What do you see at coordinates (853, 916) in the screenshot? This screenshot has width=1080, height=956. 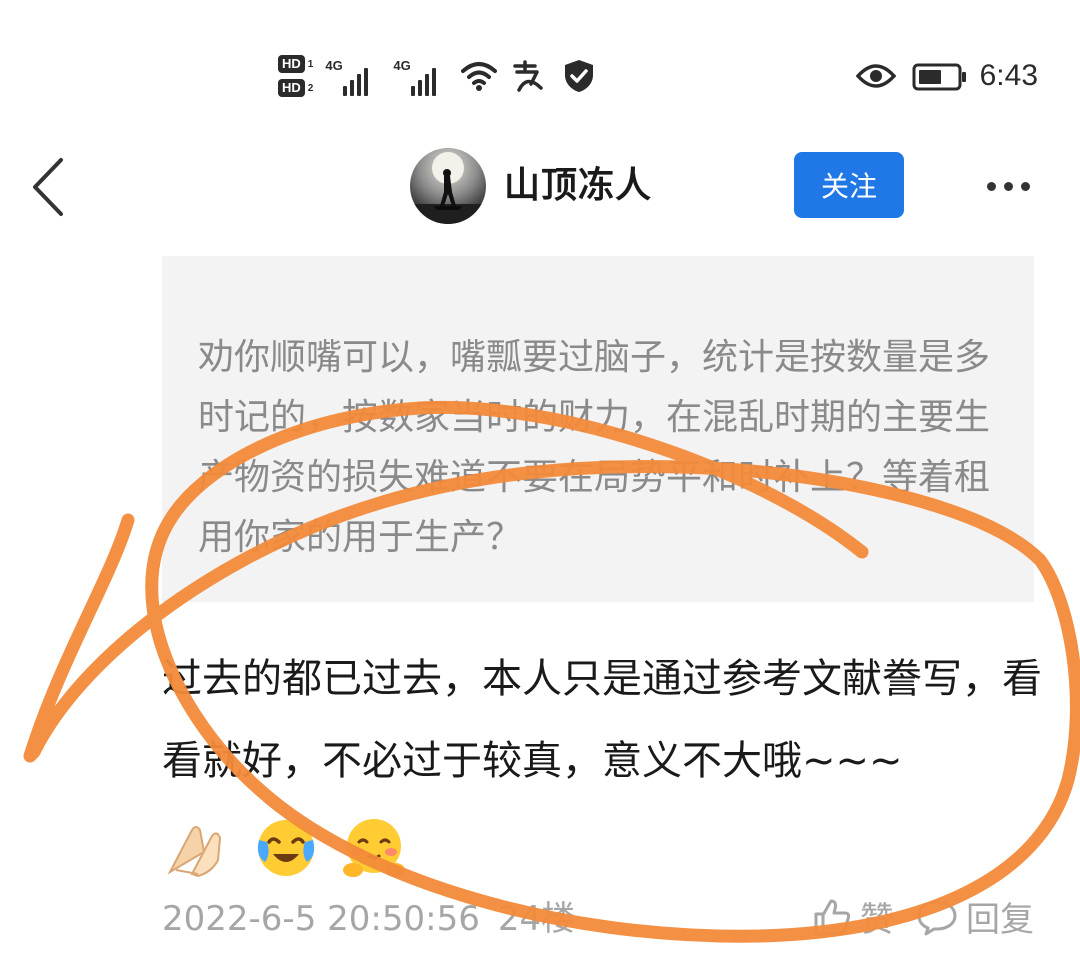 I see `like-button: 赞` at bounding box center [853, 916].